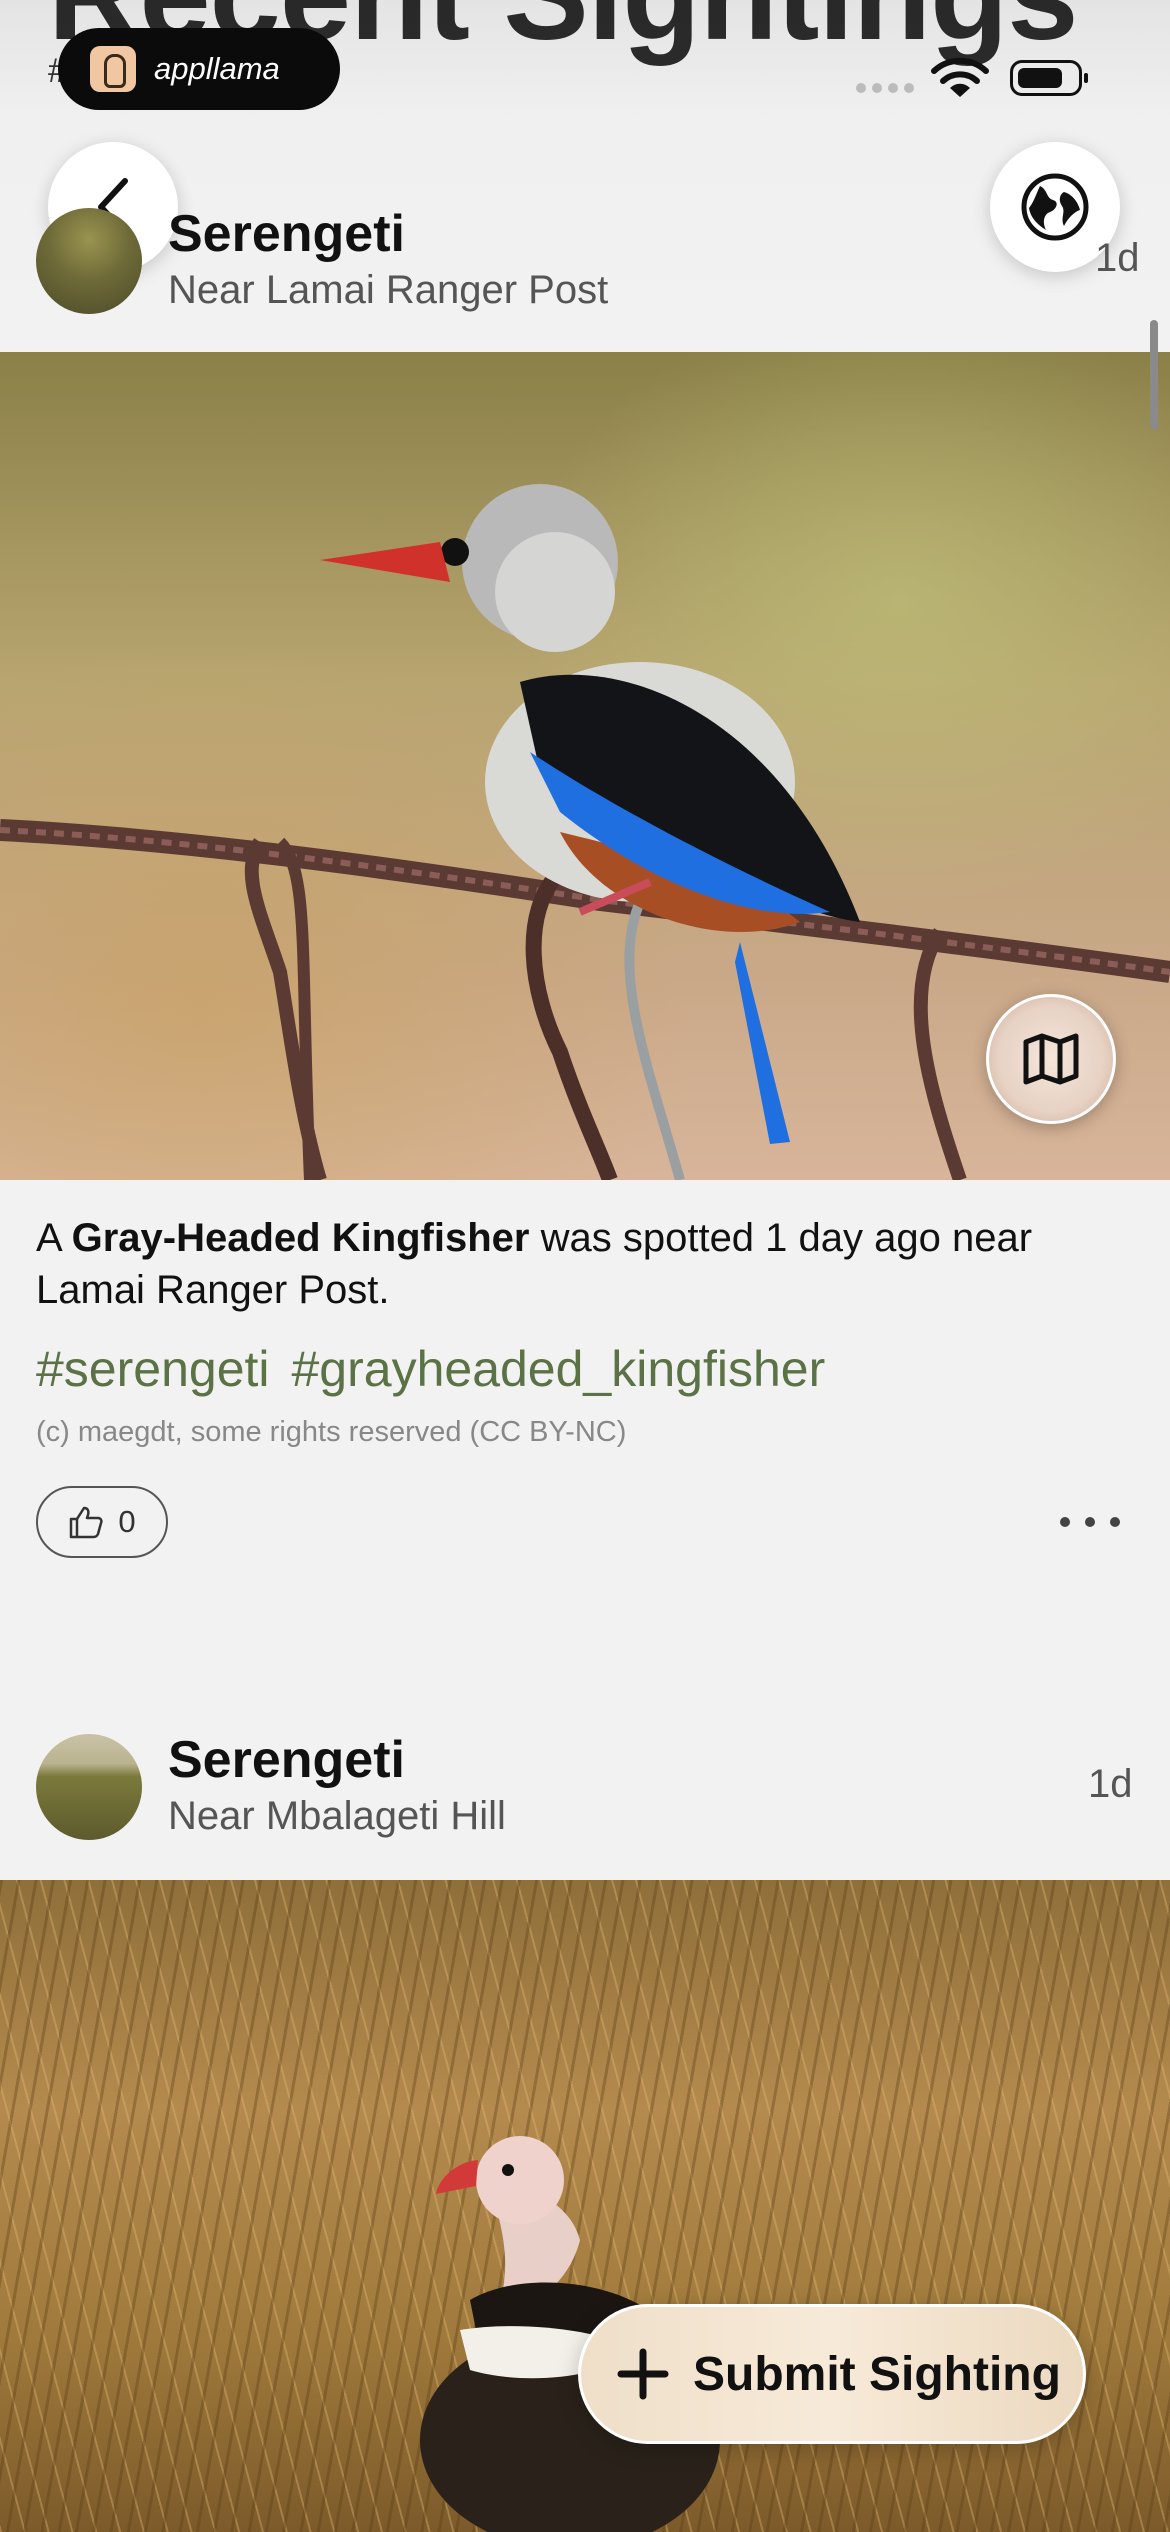 This screenshot has width=1170, height=2532. I want to click on submit-sighting-button: Submit Sighting, so click(832, 2374).